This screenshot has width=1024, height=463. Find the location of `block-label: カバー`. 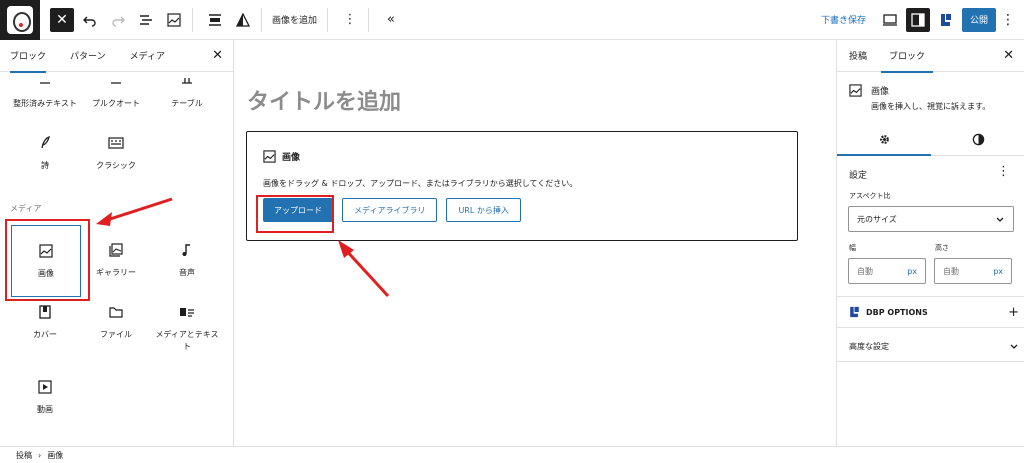

block-label: カバー is located at coordinates (45, 334).